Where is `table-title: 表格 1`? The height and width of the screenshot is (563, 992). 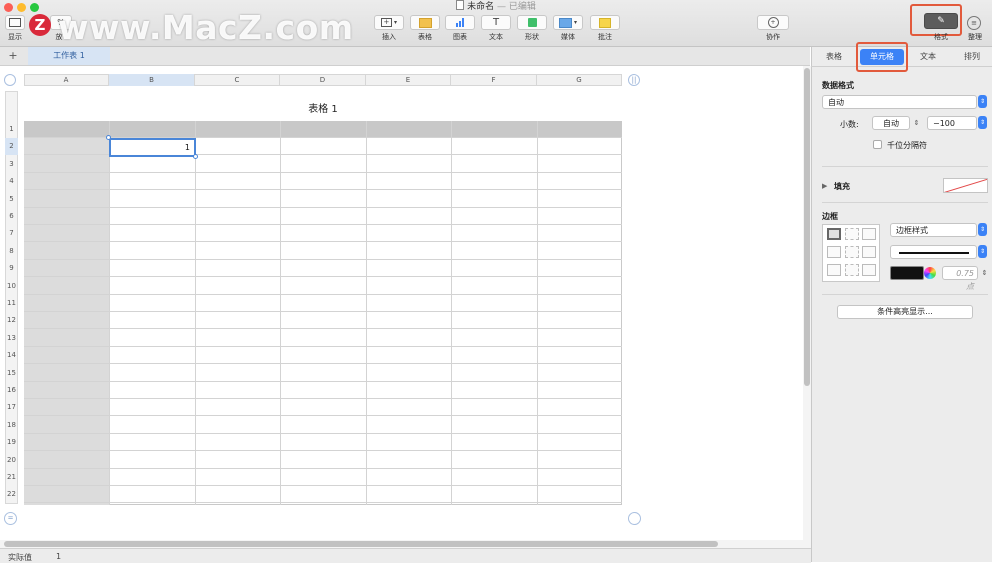 table-title: 表格 1 is located at coordinates (323, 107).